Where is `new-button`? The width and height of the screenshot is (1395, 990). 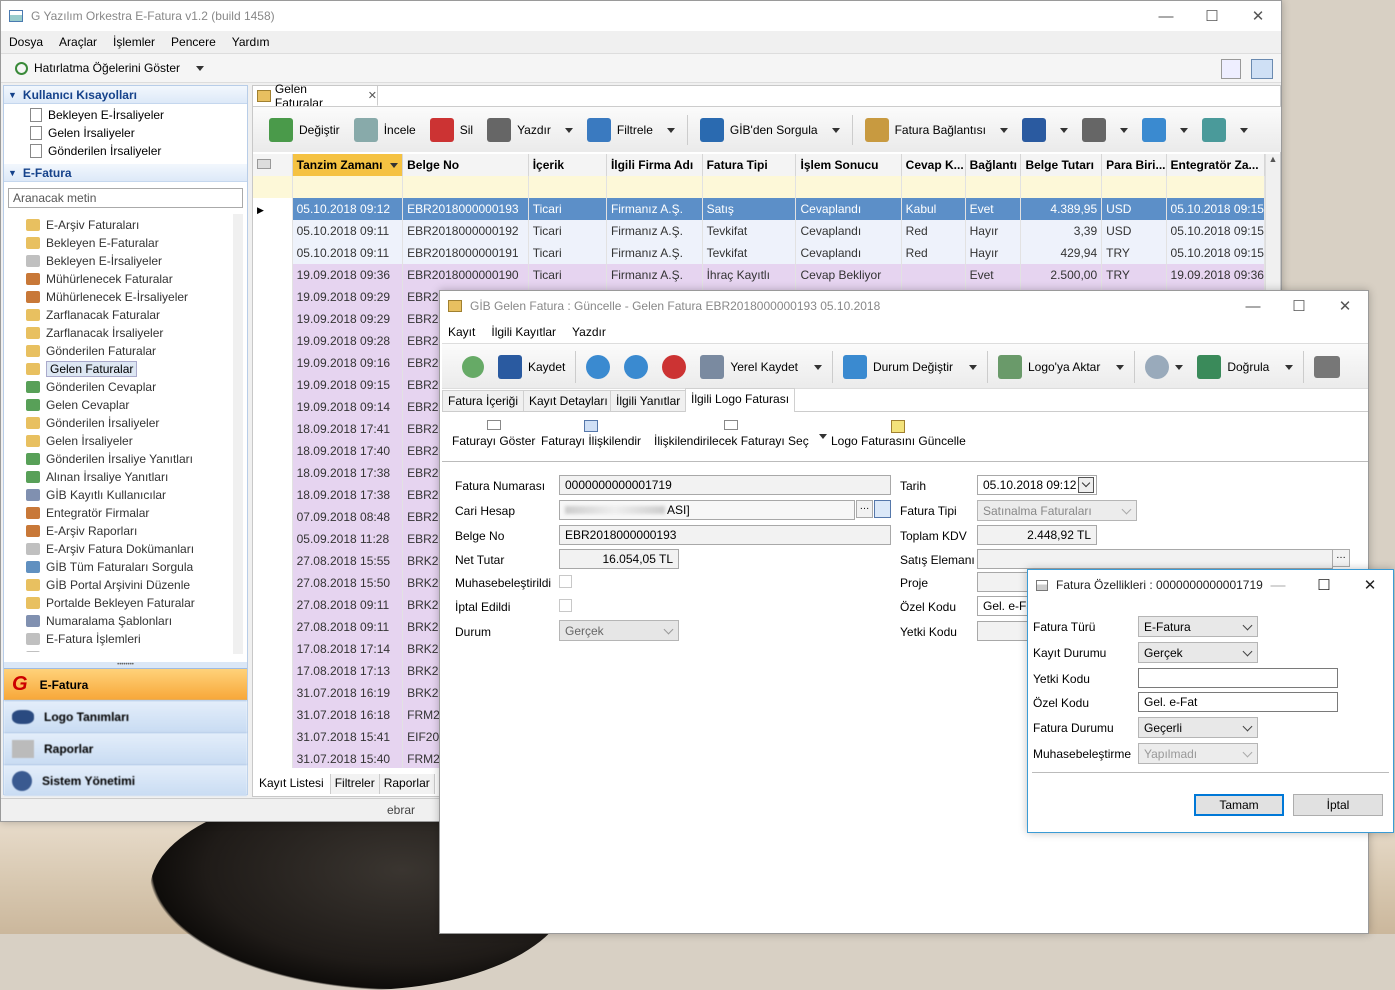
new-button is located at coordinates (473, 367).